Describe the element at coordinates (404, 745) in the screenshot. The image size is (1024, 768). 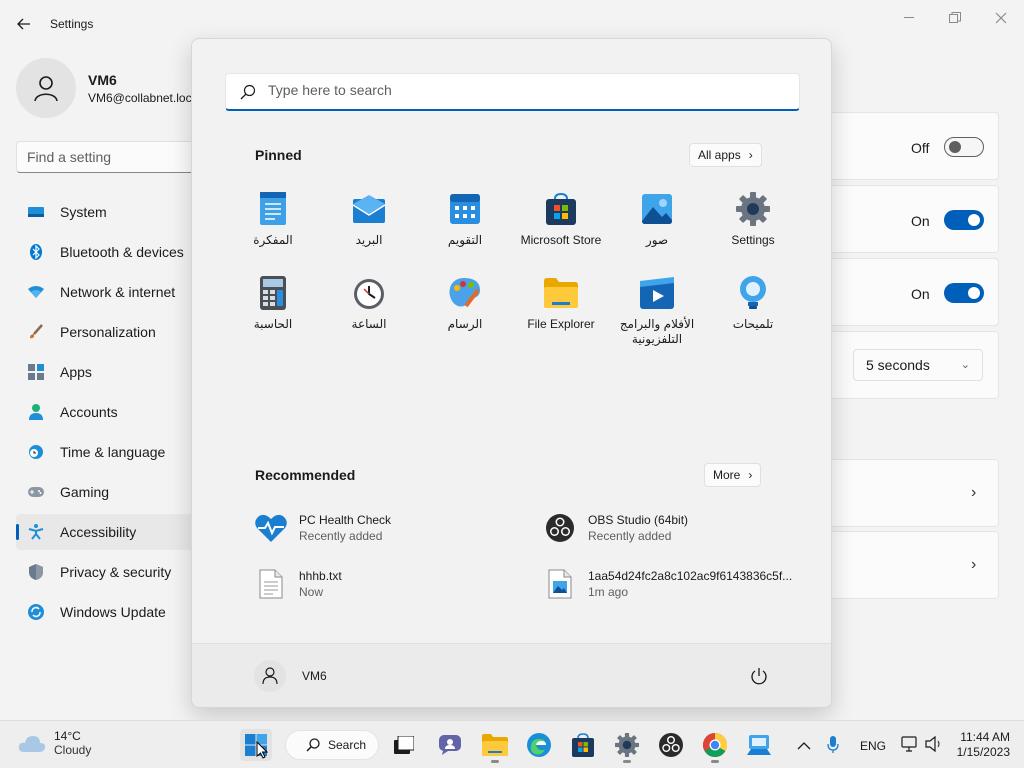
I see `task-view-button` at that location.